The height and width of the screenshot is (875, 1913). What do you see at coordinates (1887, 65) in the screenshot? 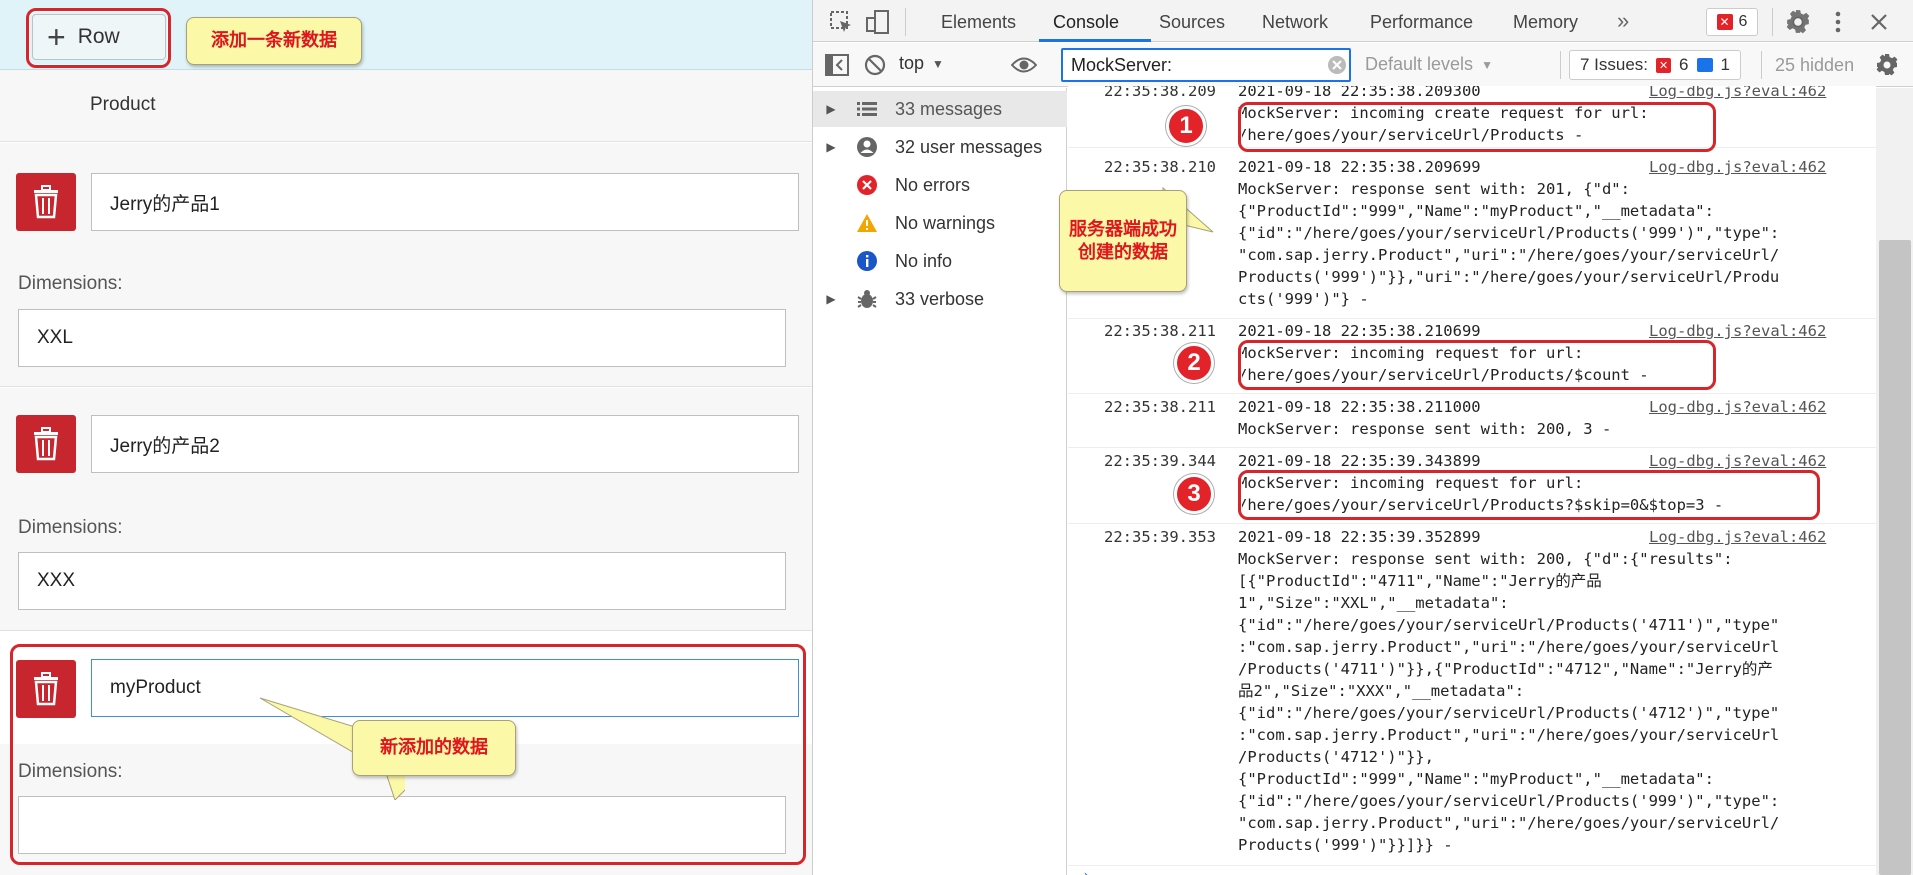
I see `console-settings-gear-icon` at bounding box center [1887, 65].